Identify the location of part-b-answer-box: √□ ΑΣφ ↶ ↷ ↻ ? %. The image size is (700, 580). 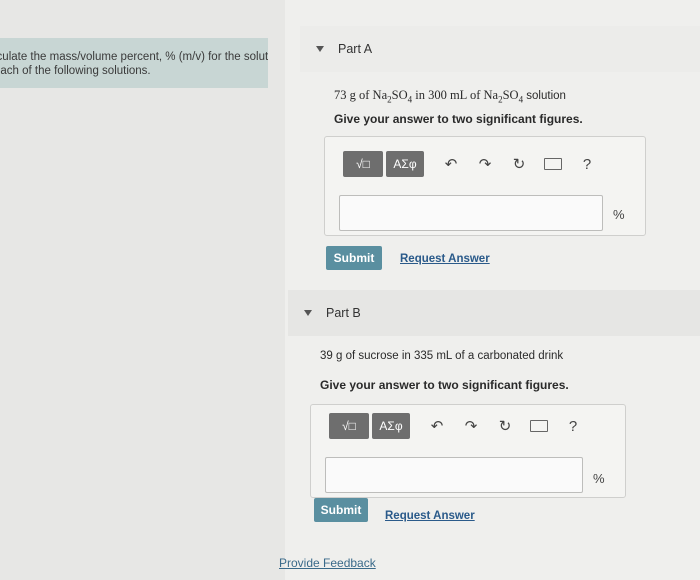
(468, 451).